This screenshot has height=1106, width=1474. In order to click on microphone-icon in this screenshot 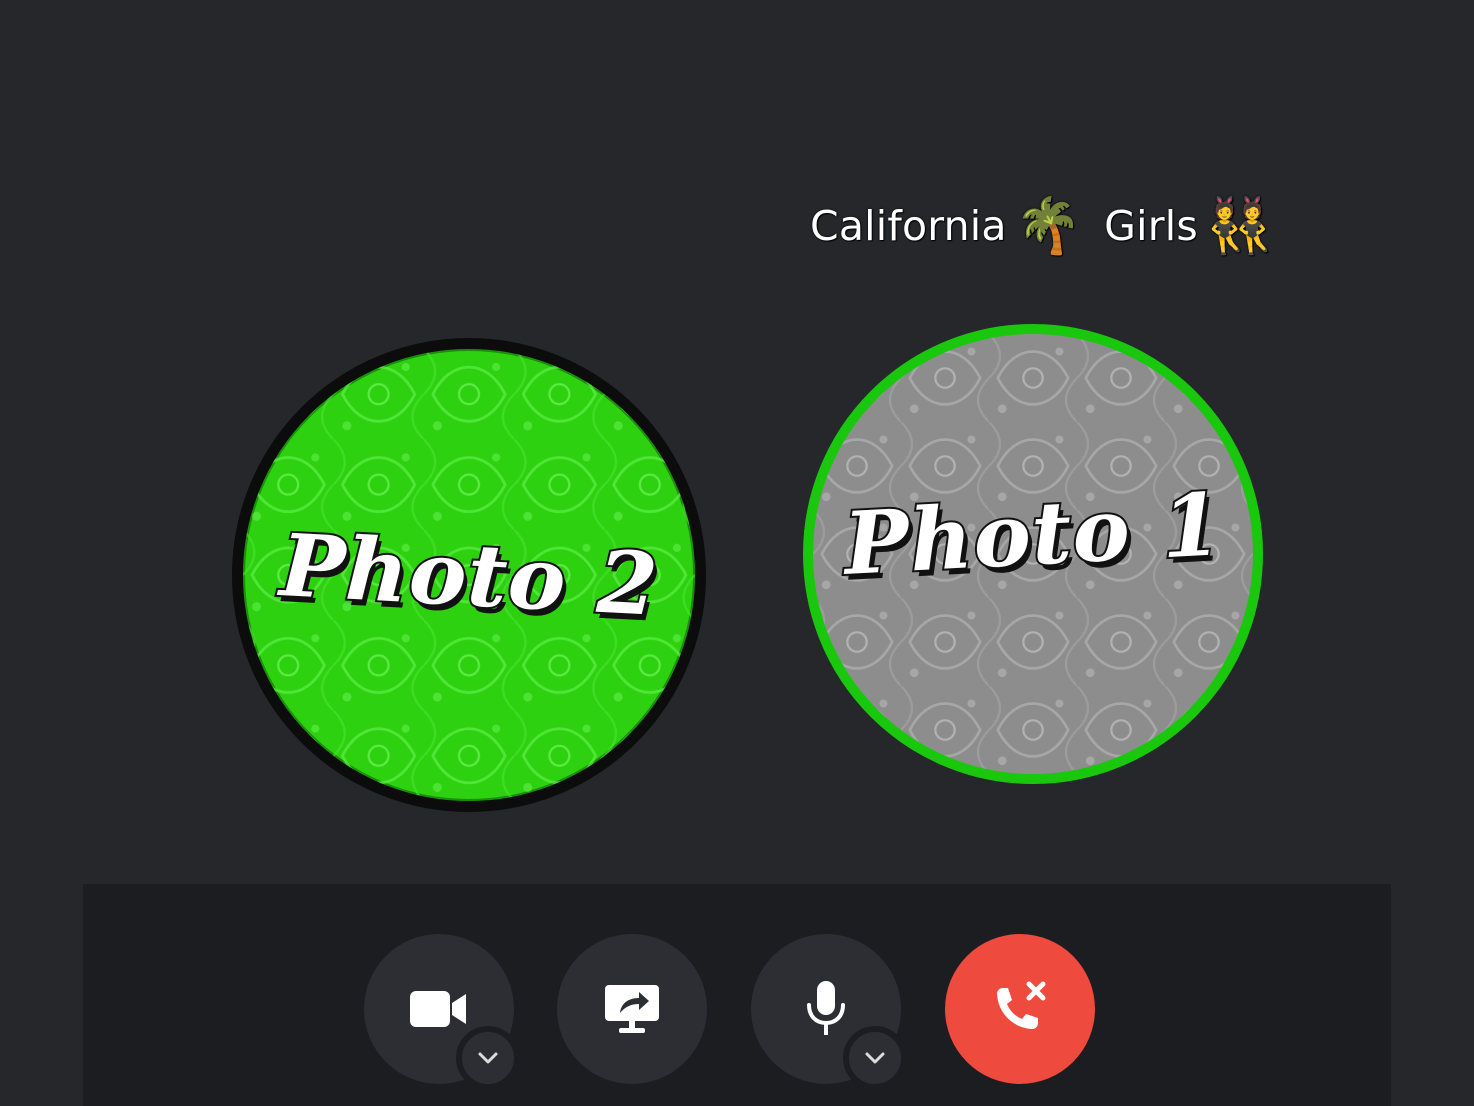, I will do `click(826, 1008)`.